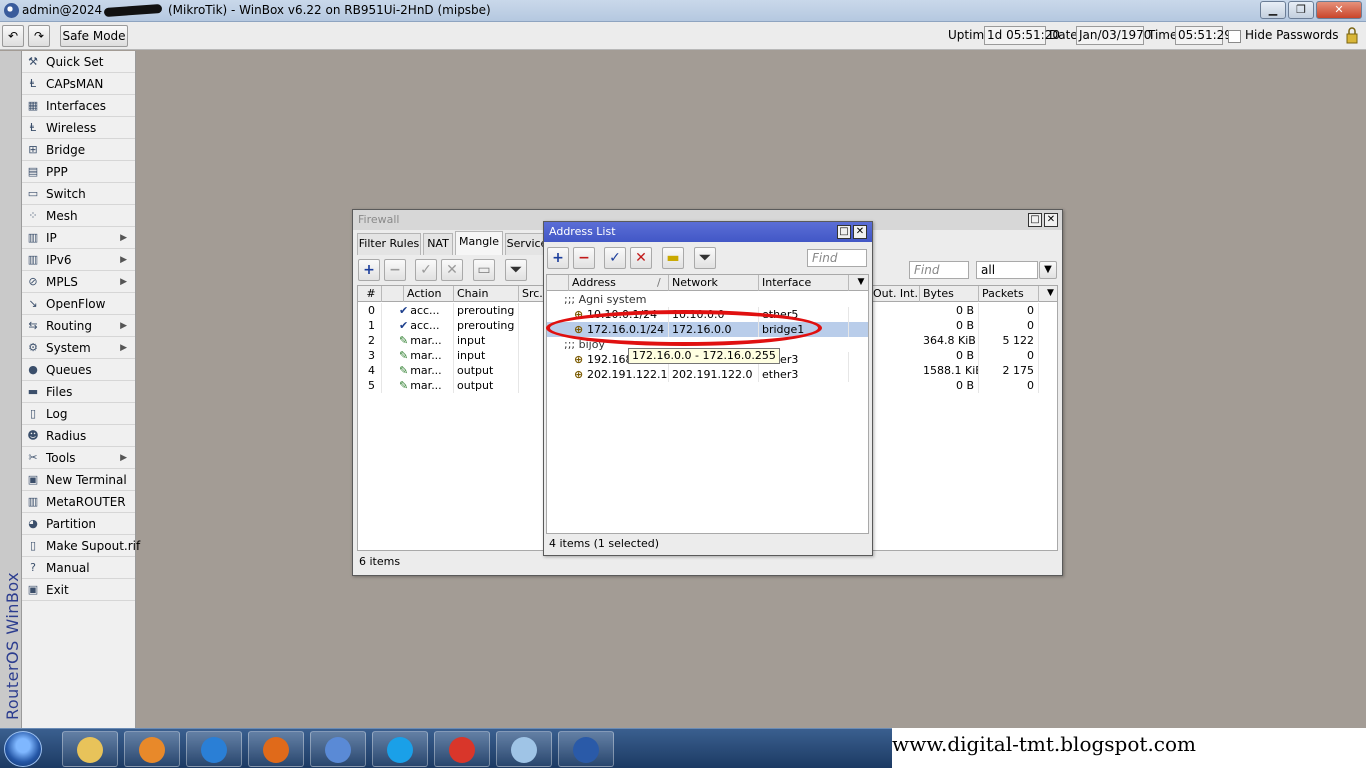 The image size is (1366, 768). Describe the element at coordinates (1339, 10) in the screenshot. I see `close-button: ✕` at that location.